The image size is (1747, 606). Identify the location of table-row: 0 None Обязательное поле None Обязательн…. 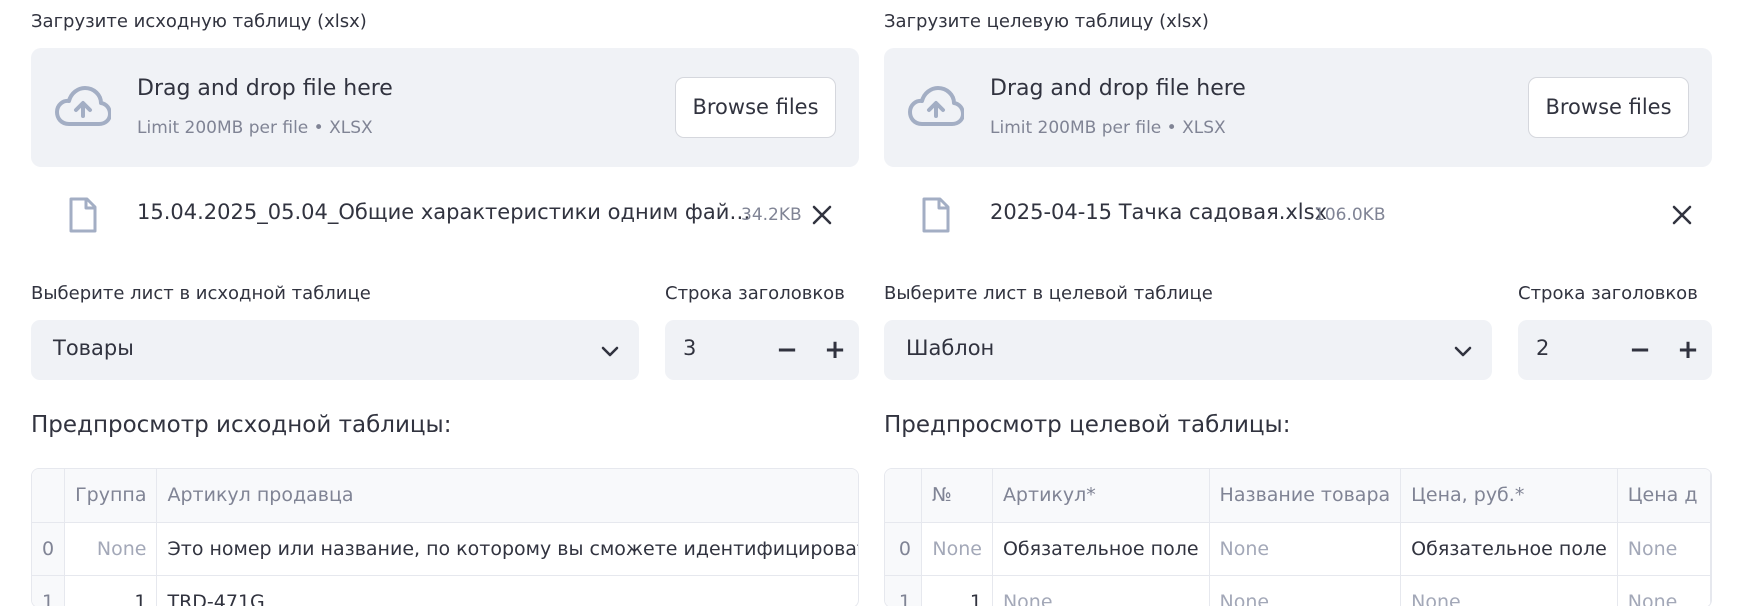
(1298, 549).